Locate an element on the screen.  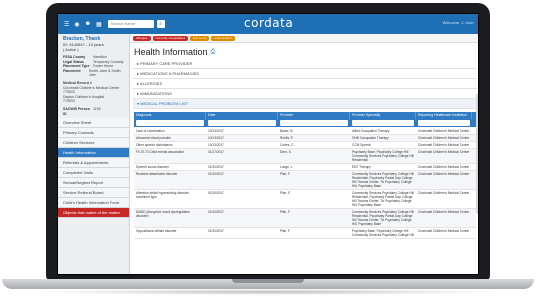
scrollbar is located at coordinates (477, 154).